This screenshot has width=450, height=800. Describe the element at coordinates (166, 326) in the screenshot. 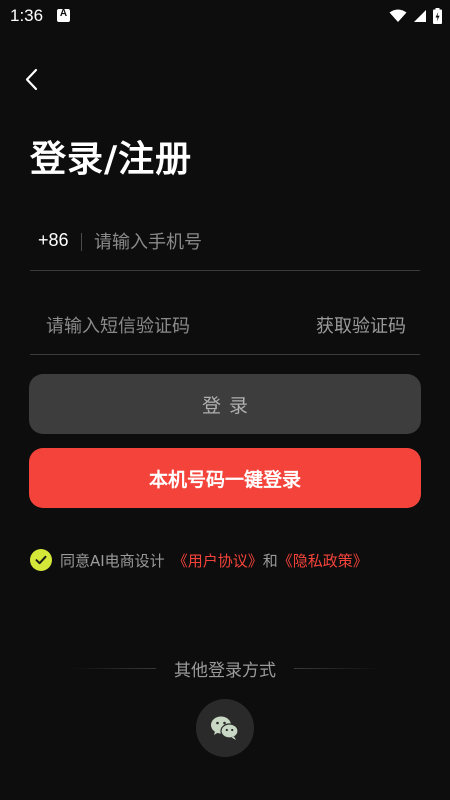

I see `sms-code-input` at that location.